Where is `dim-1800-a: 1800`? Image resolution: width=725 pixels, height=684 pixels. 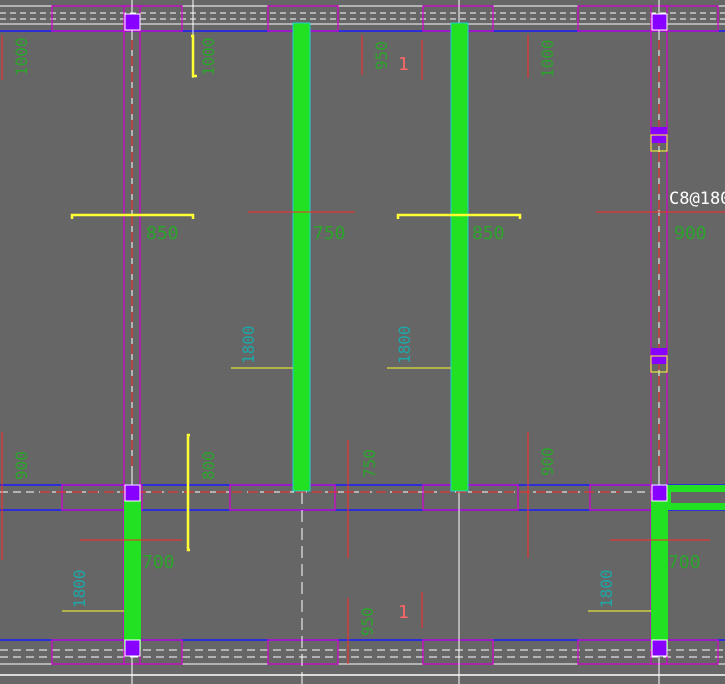
dim-1800-a: 1800 is located at coordinates (248, 344).